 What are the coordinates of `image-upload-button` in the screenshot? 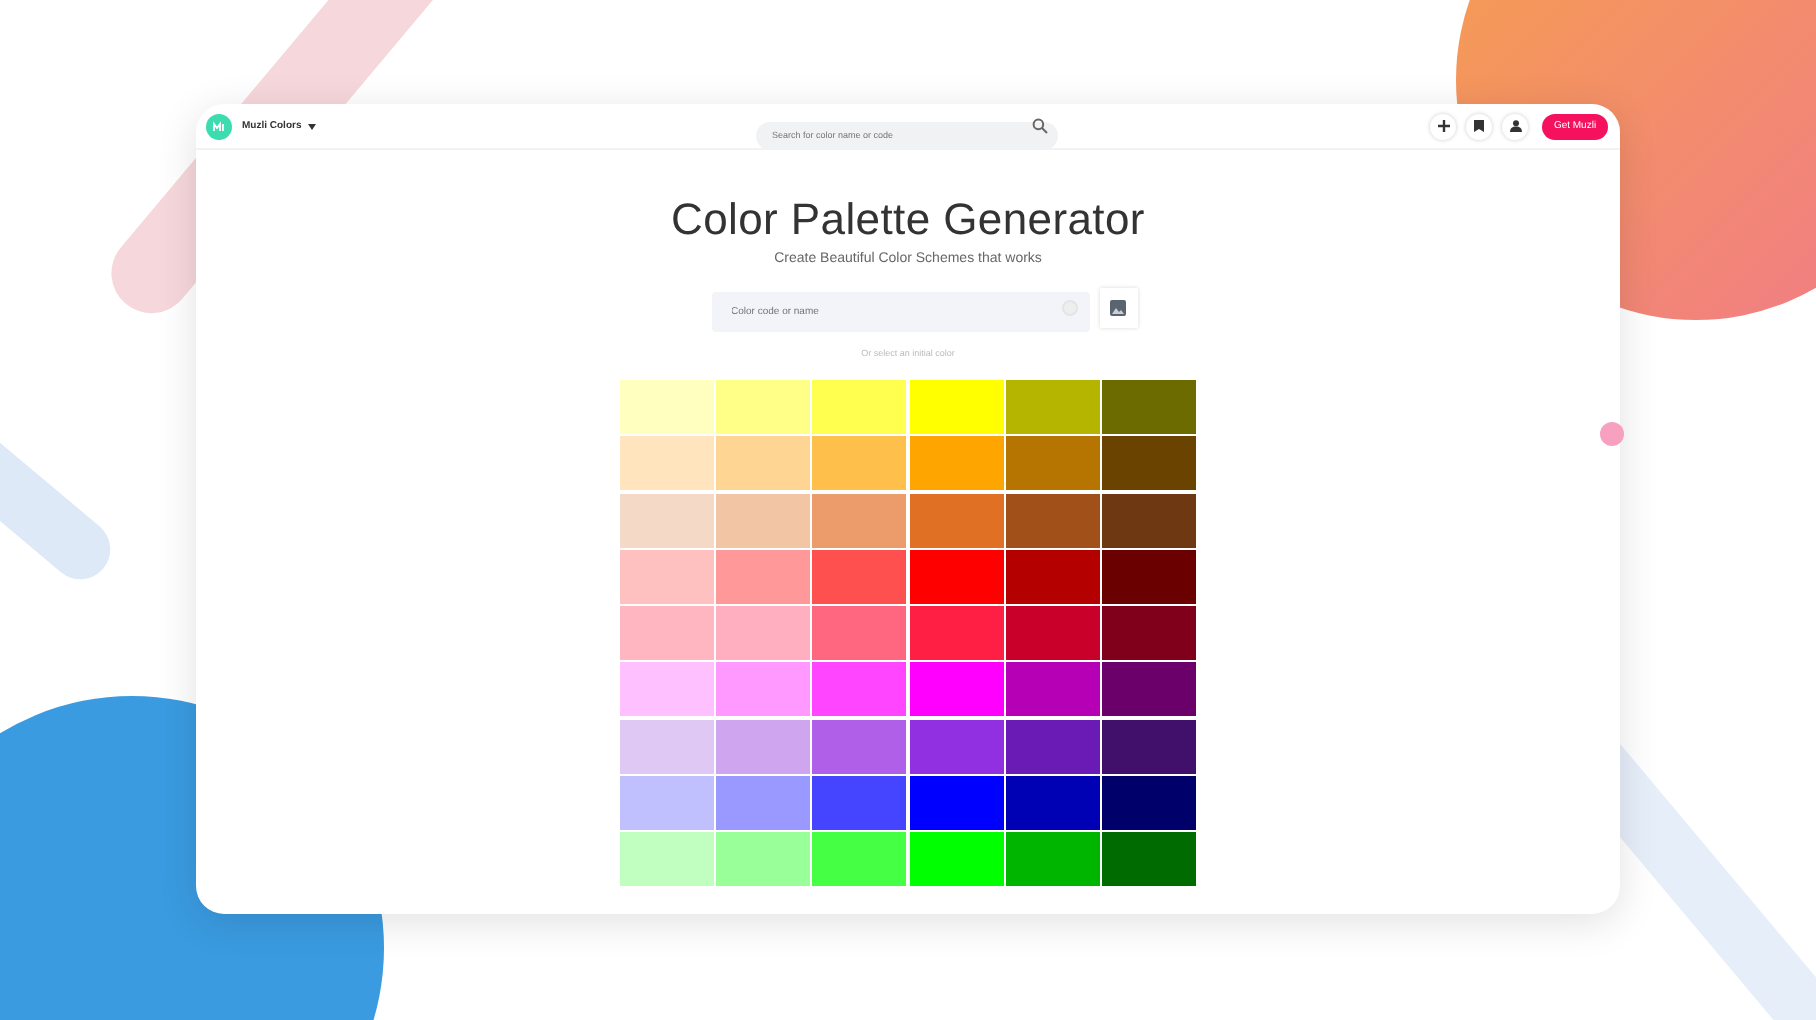 It's located at (1118, 308).